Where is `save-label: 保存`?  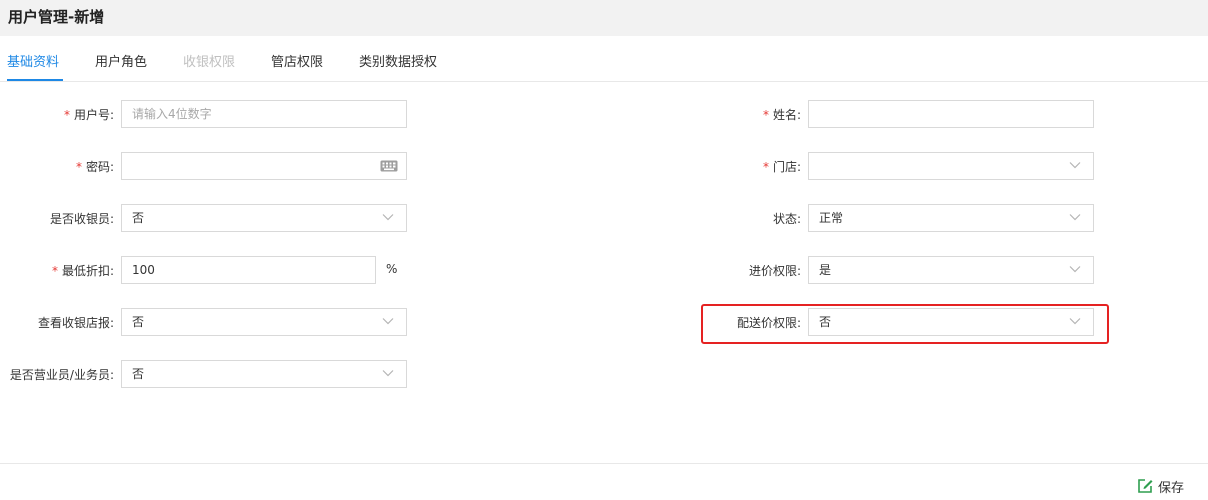 save-label: 保存 is located at coordinates (1171, 488).